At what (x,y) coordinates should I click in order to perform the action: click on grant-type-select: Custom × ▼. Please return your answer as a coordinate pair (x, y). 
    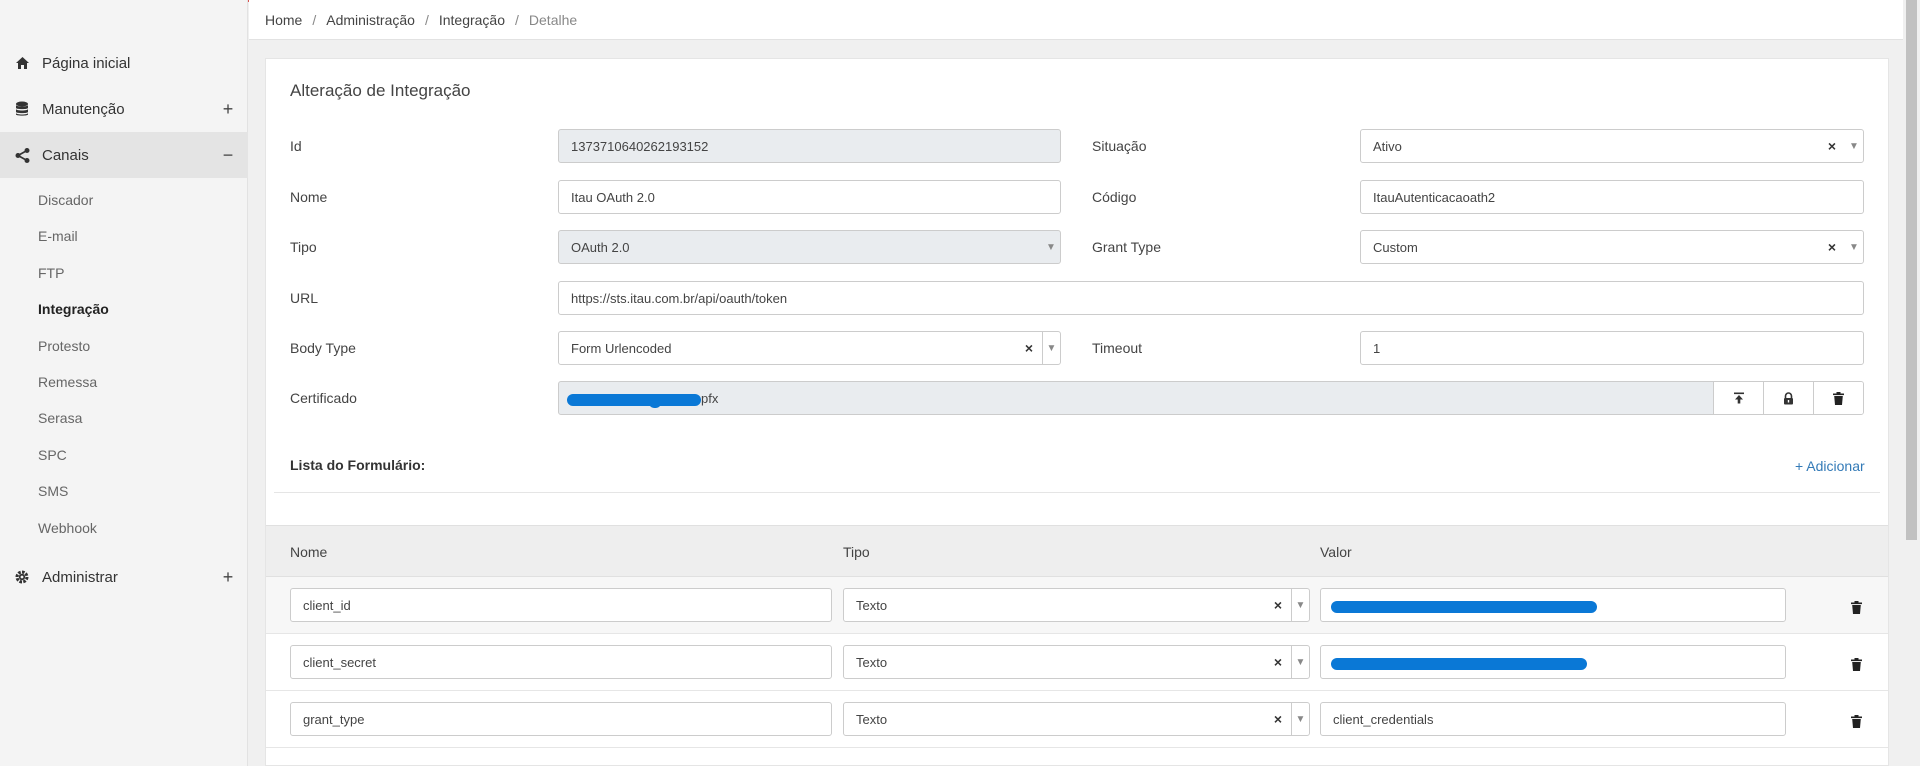
    Looking at the image, I should click on (1612, 247).